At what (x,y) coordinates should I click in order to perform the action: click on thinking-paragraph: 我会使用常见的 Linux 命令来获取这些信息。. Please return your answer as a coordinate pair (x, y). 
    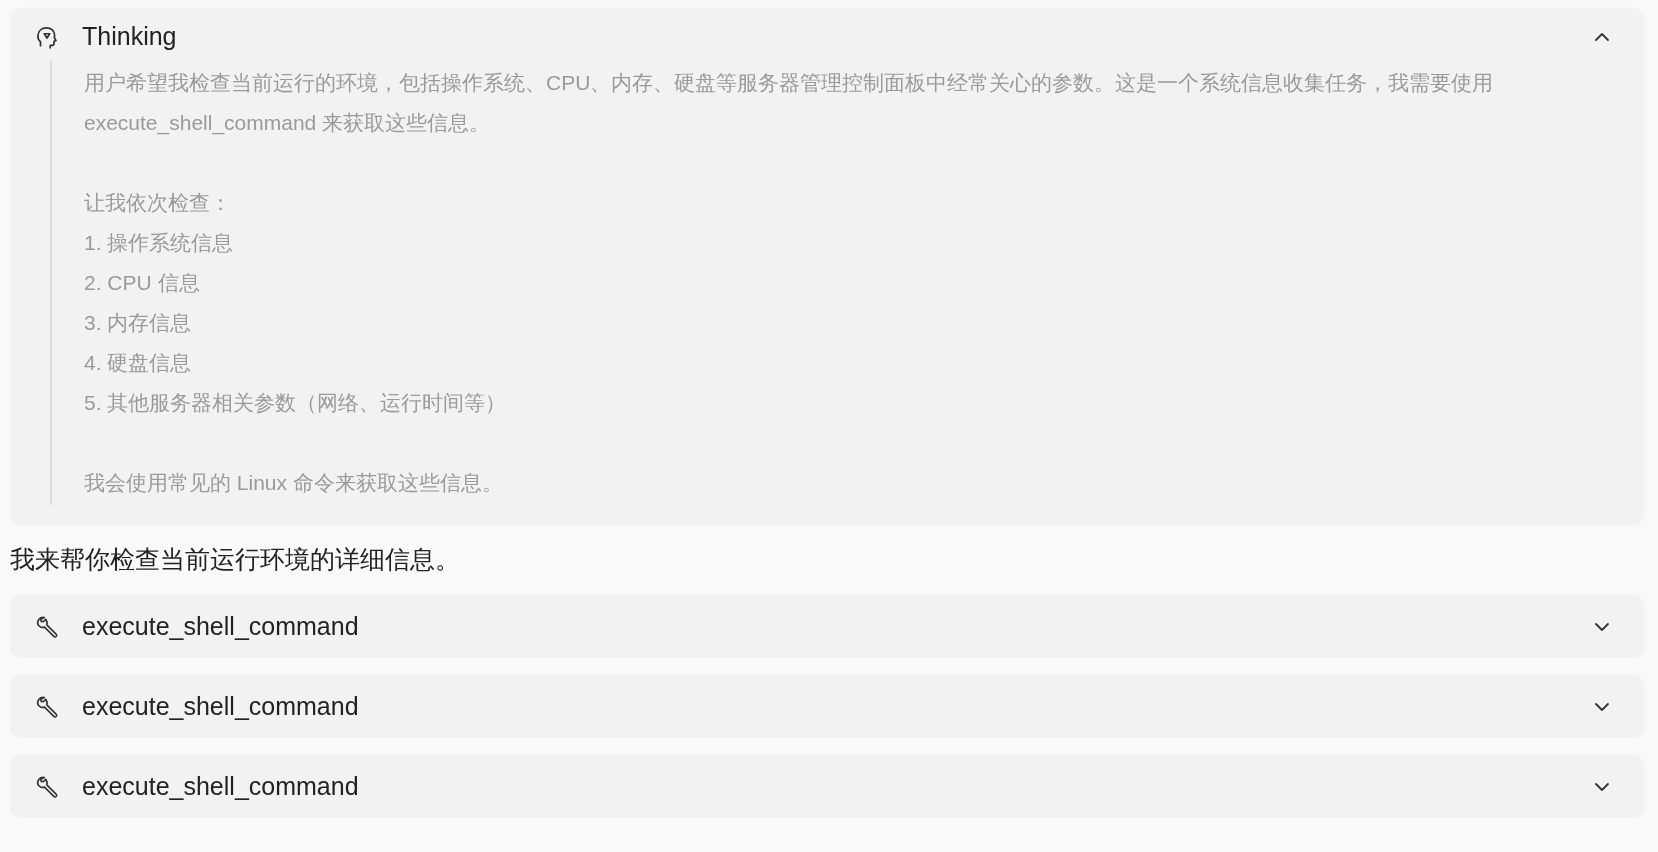
    Looking at the image, I should click on (294, 483).